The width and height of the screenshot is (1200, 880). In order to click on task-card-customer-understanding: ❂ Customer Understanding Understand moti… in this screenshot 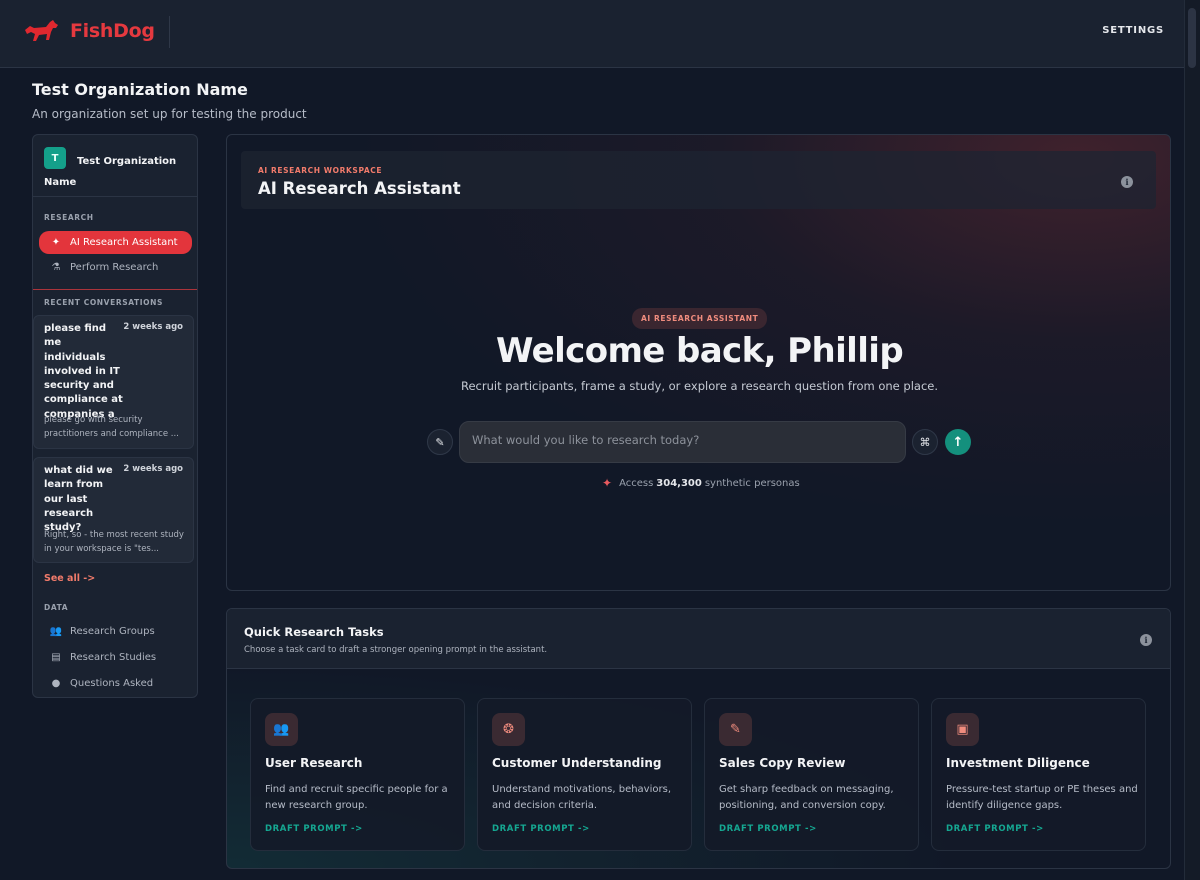, I will do `click(584, 774)`.